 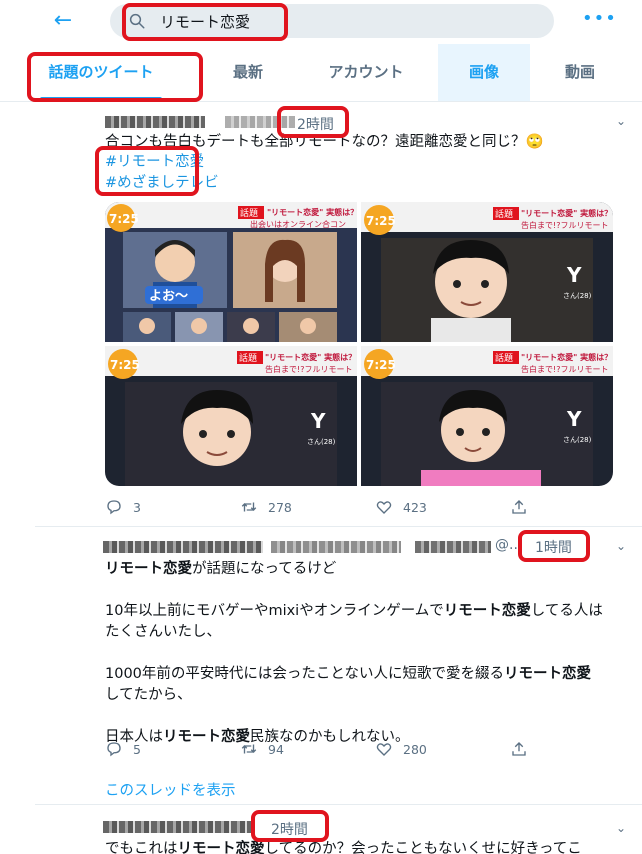 I want to click on text-part: してる人は, so click(x=566, y=611).